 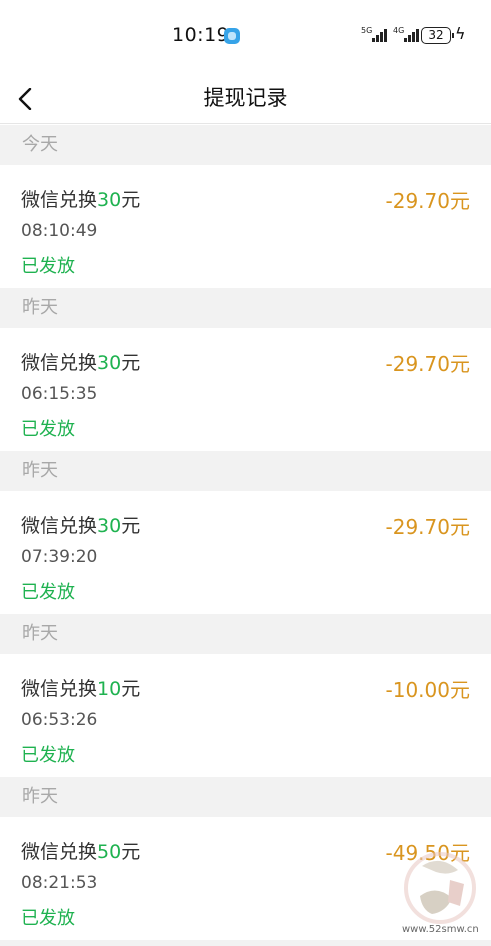 What do you see at coordinates (59, 720) in the screenshot?
I see `record-time: 06:53:26` at bounding box center [59, 720].